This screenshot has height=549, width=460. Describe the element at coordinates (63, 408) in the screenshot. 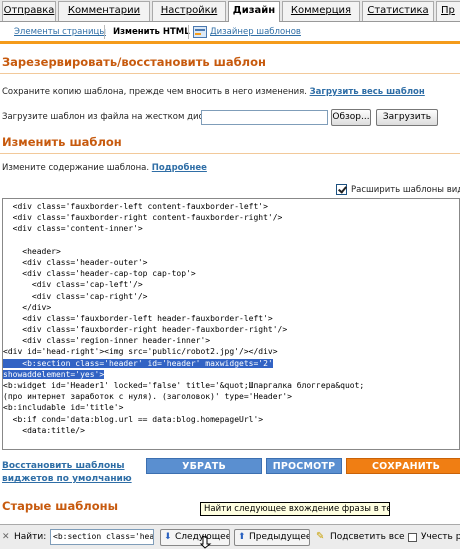

I see `code-line: <b:includable id='title'>` at that location.